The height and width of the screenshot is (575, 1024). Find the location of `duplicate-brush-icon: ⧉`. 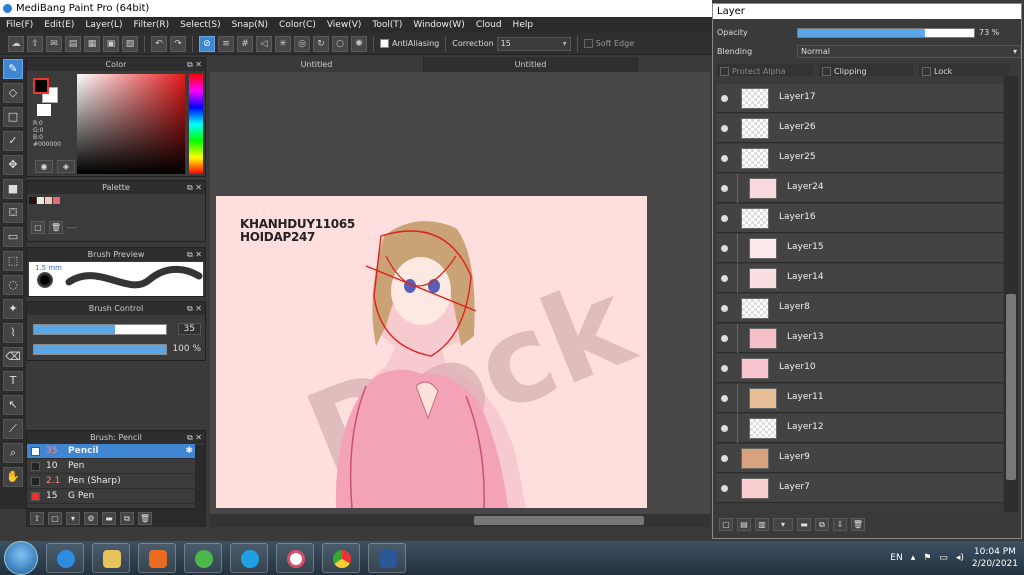

duplicate-brush-icon: ⧉ is located at coordinates (127, 518).